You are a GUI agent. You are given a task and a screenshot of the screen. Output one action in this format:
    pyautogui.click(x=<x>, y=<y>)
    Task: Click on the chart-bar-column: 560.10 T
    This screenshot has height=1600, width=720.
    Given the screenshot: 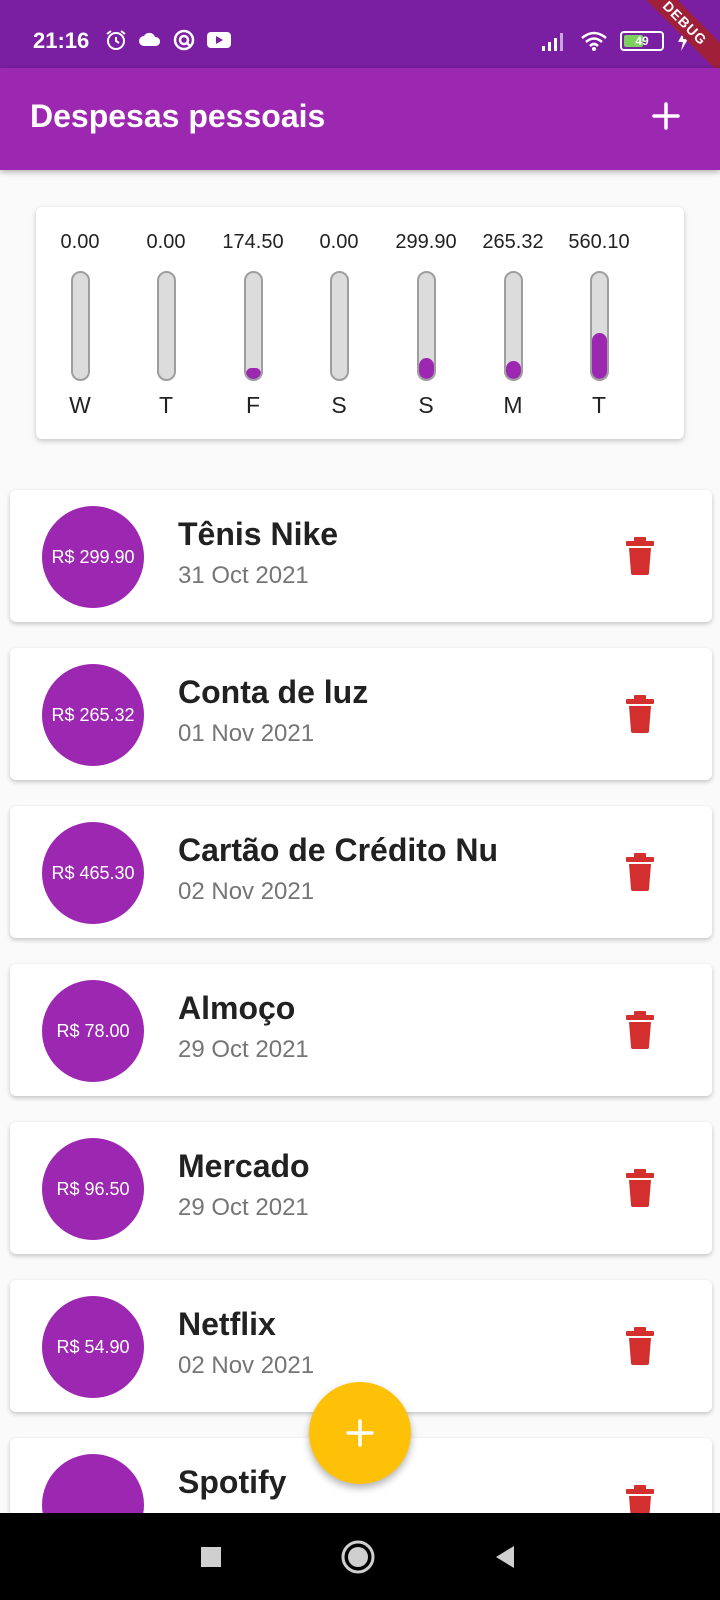 What is the action you would take?
    pyautogui.click(x=599, y=323)
    